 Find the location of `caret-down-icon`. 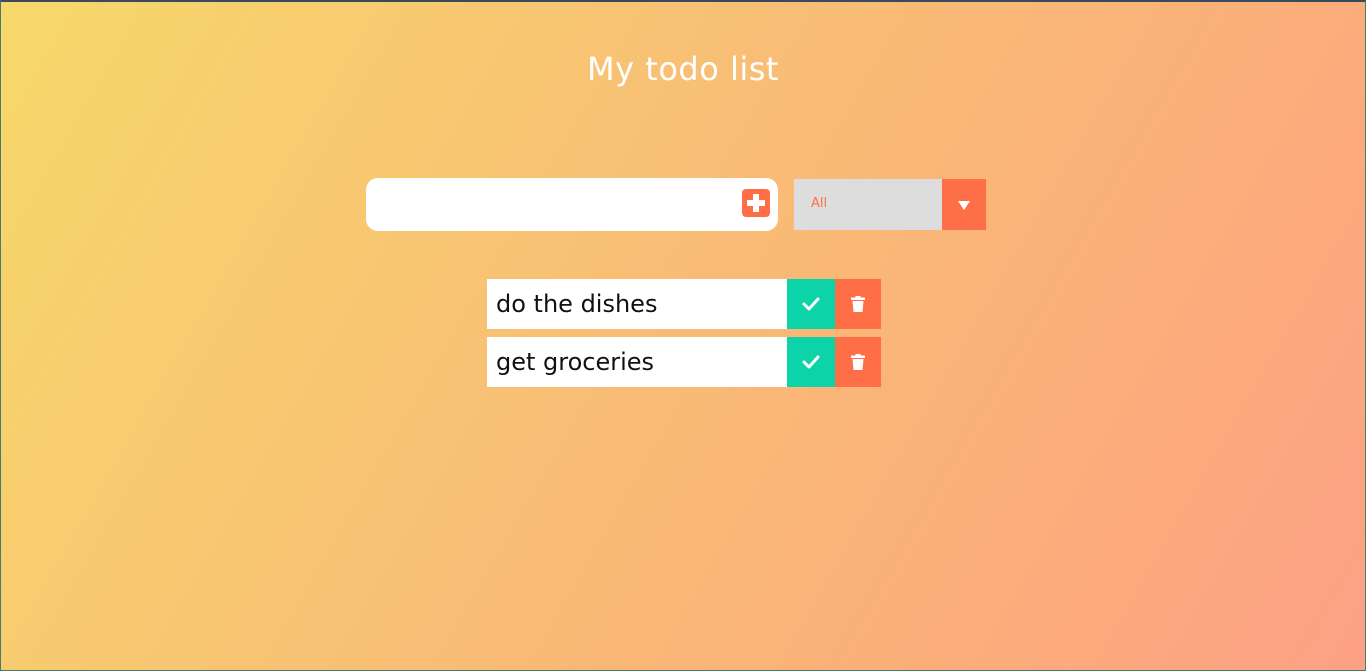

caret-down-icon is located at coordinates (964, 205).